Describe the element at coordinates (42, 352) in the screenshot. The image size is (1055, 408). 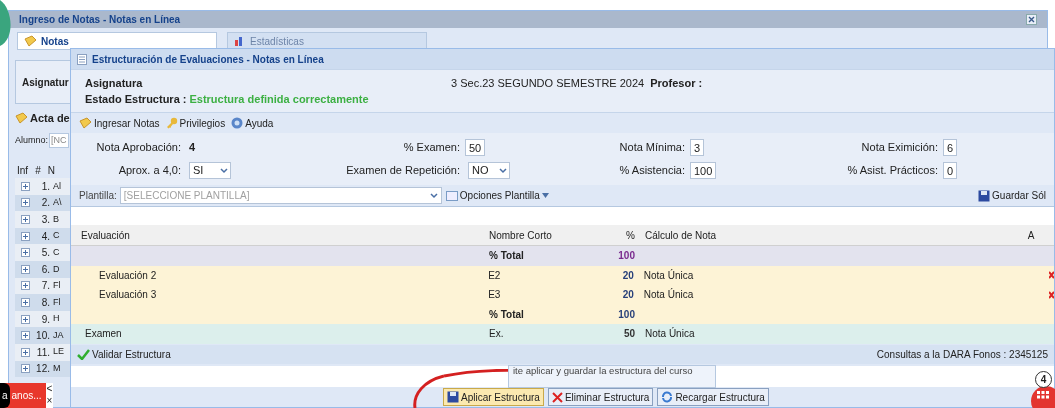
I see `row-number: 11.` at that location.